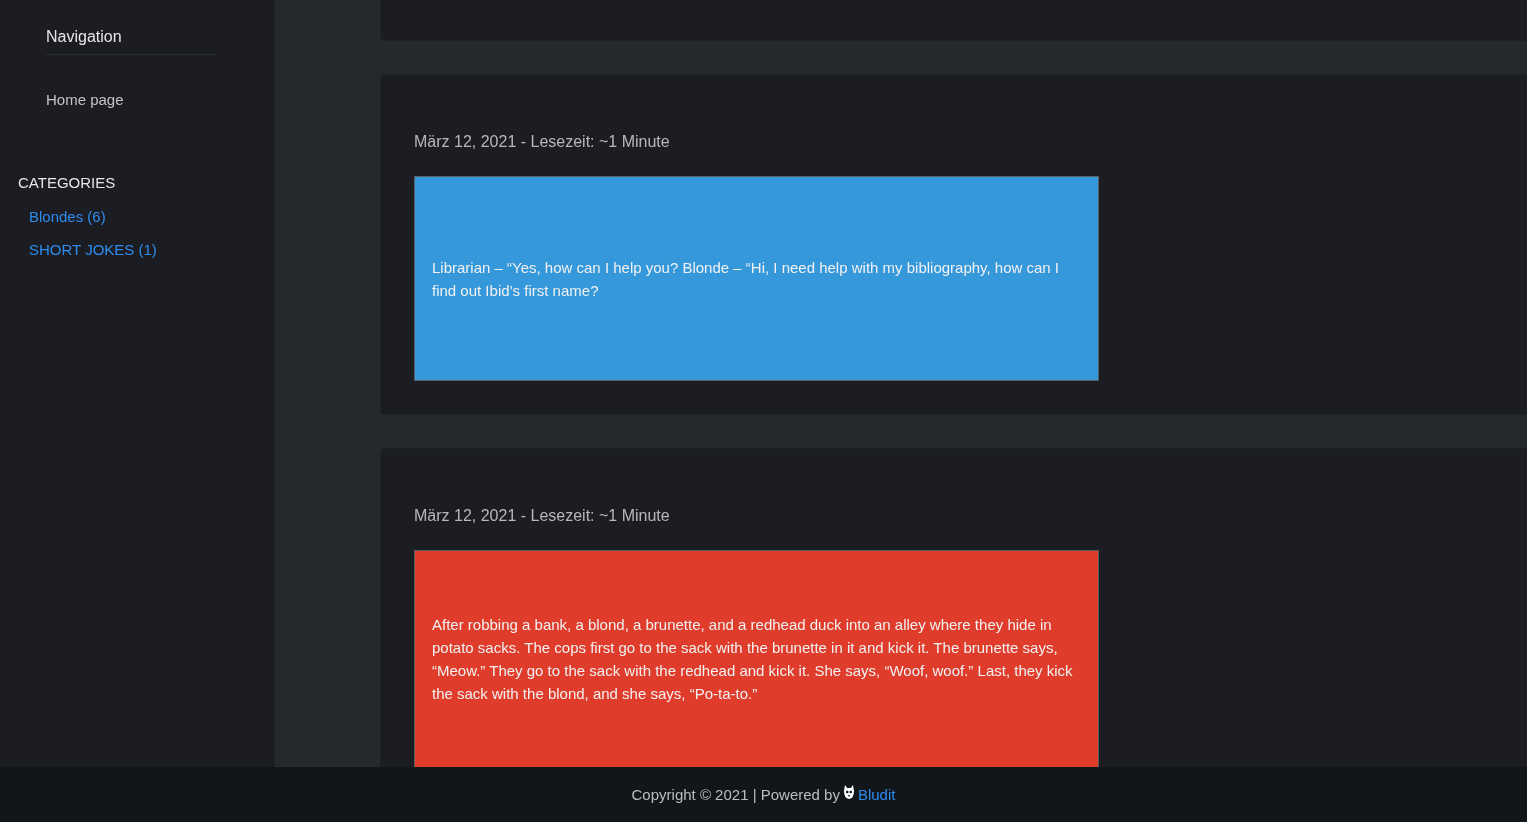 This screenshot has height=822, width=1527. Describe the element at coordinates (876, 794) in the screenshot. I see `footer-link: Bludit` at that location.